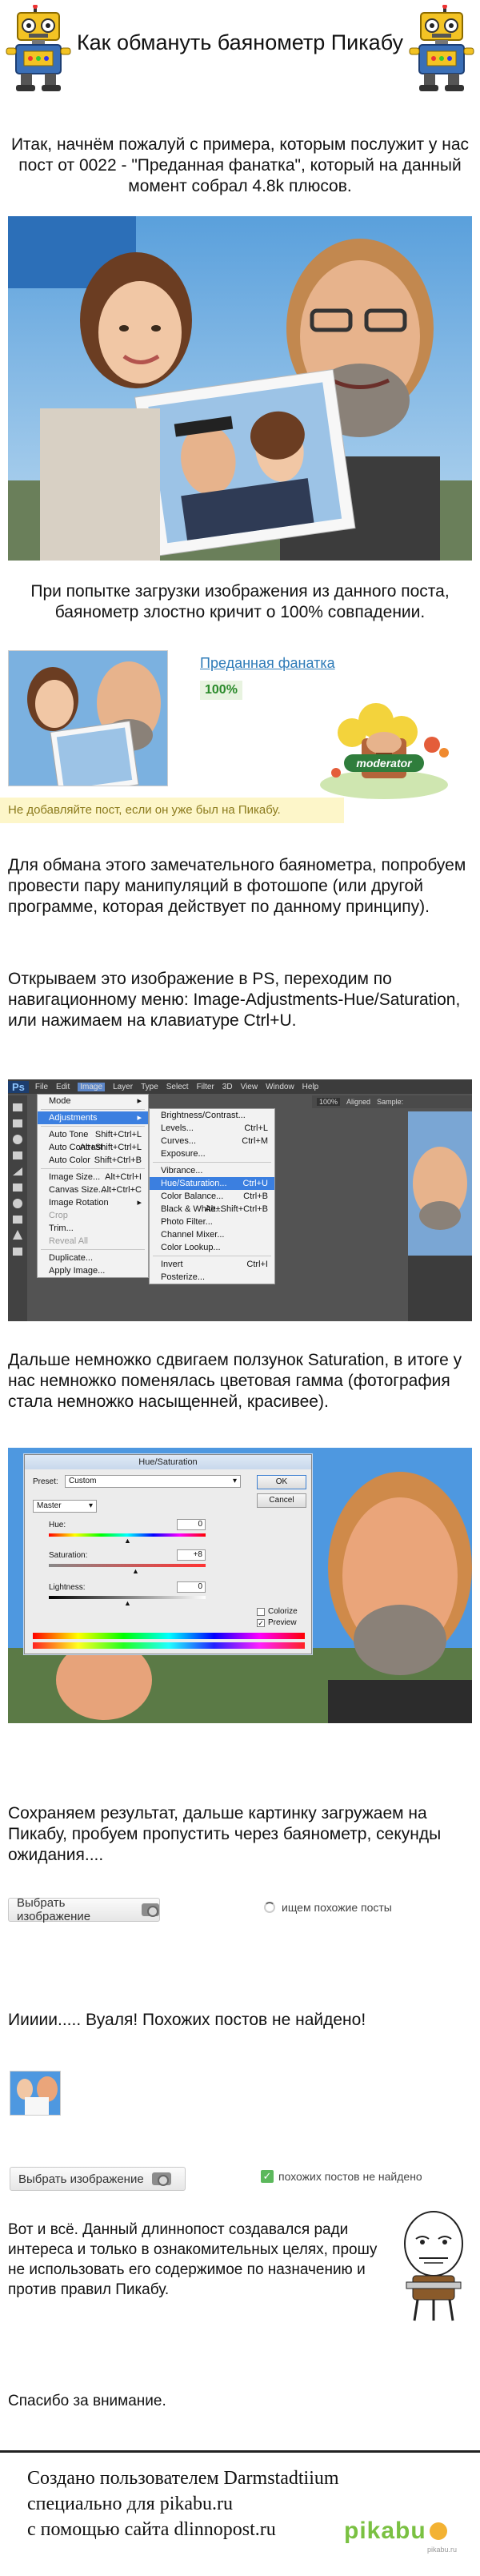  I want to click on search-status-text: ищем похожие посты, so click(337, 1907).